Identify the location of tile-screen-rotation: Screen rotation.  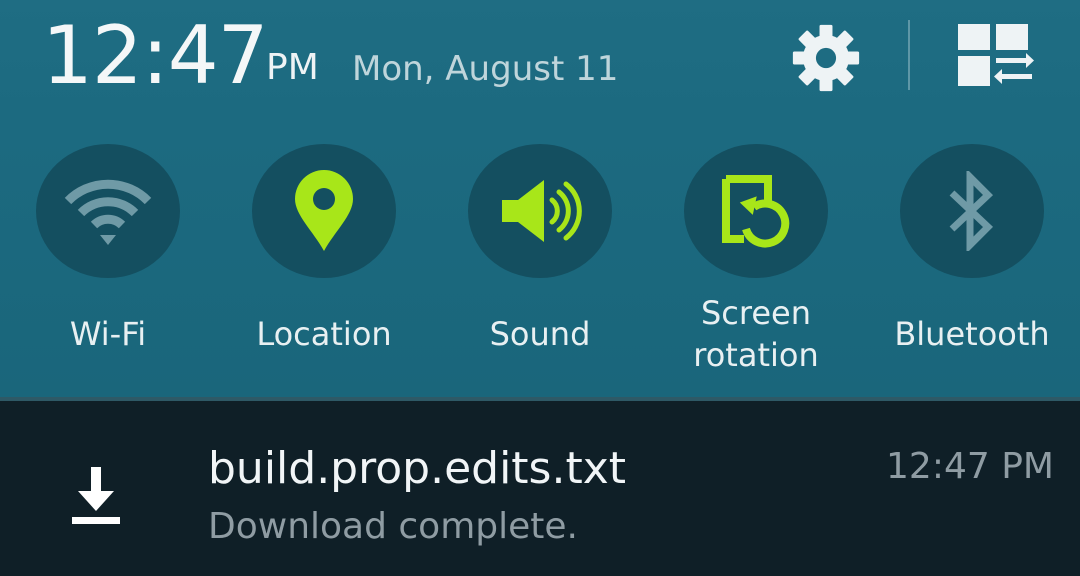
(756, 264).